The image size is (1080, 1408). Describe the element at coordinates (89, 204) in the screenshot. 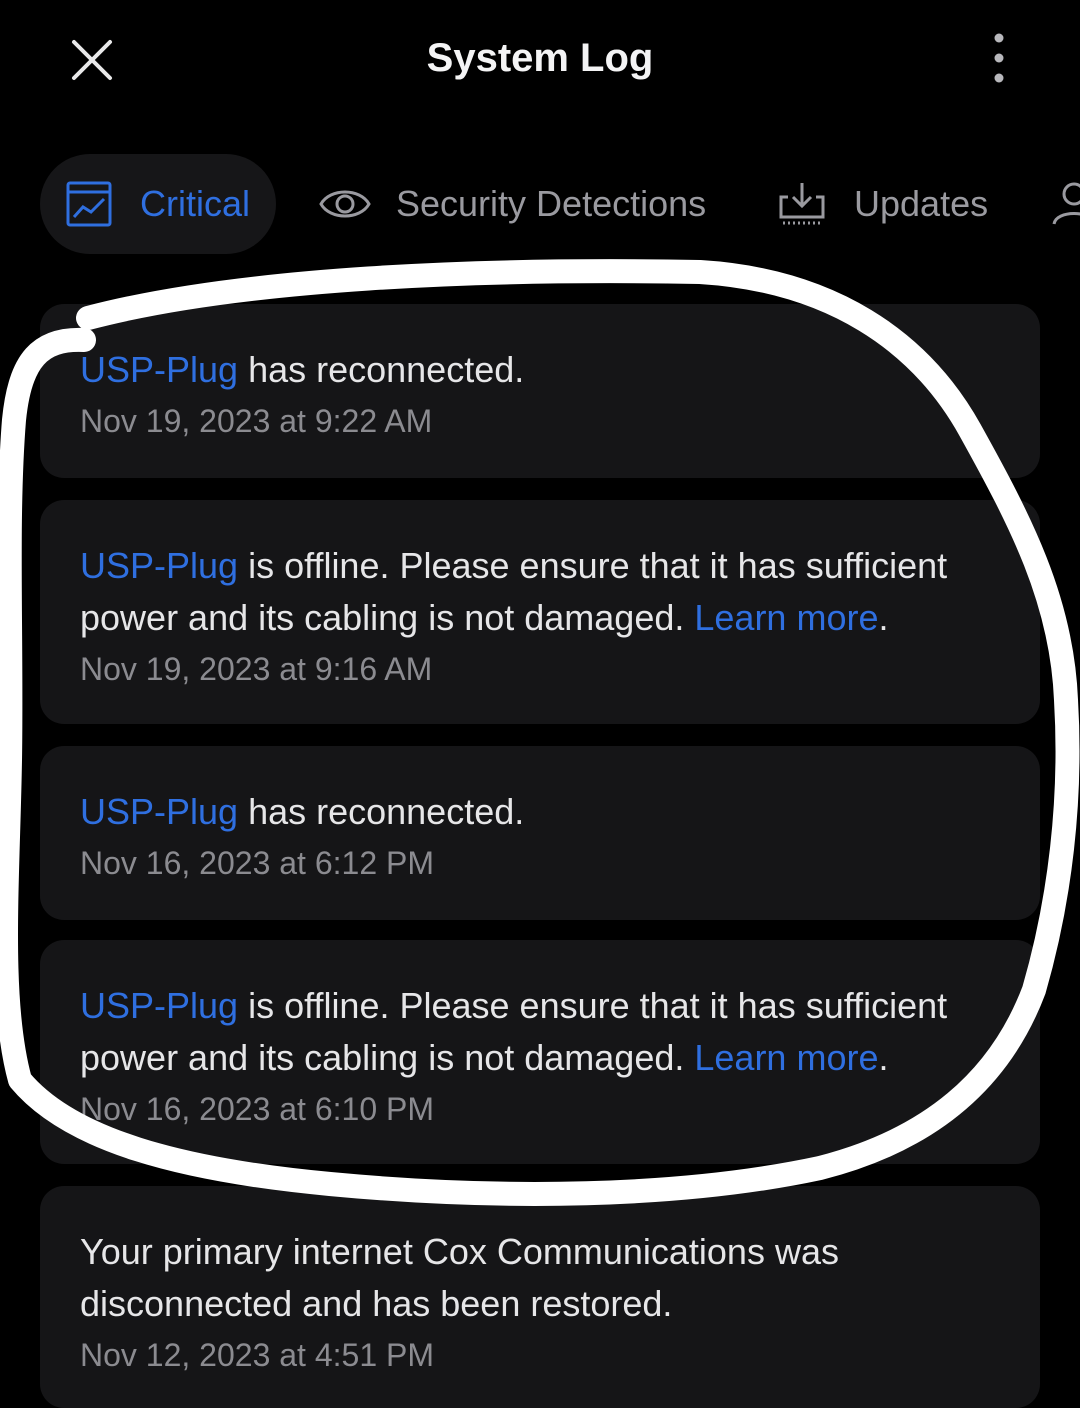

I see `chart-window-icon` at that location.